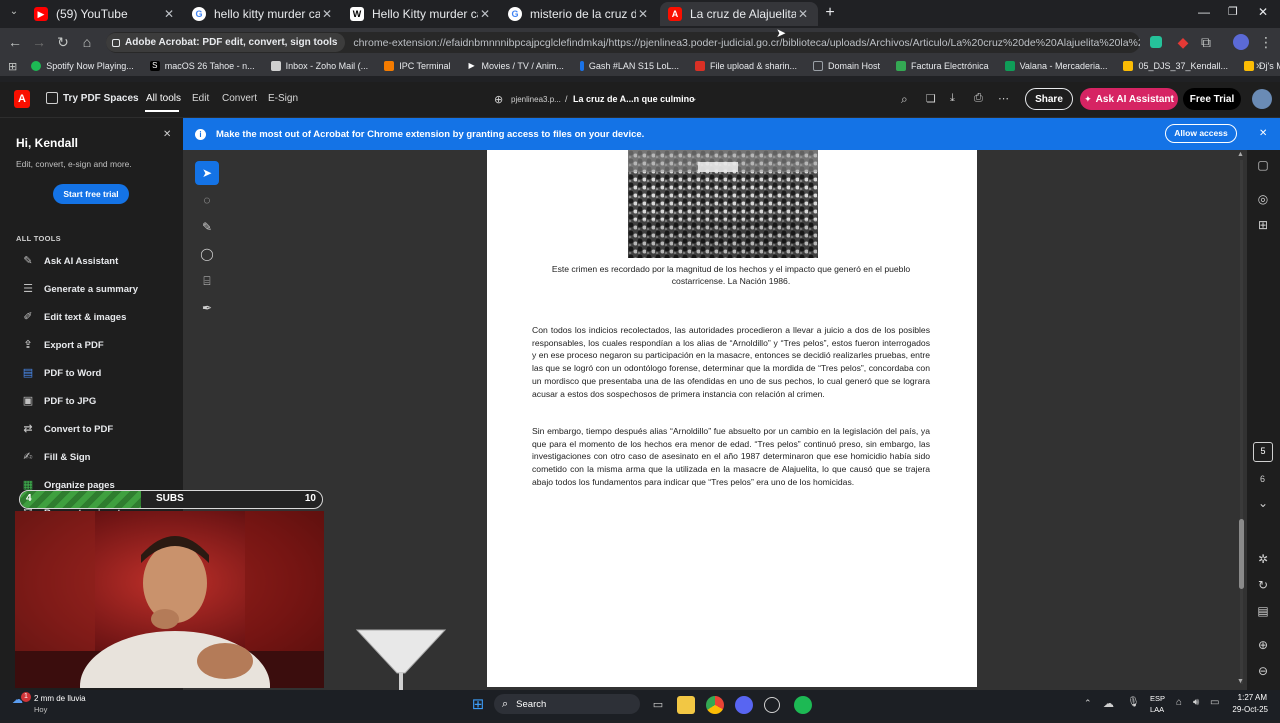  I want to click on next-page-number: 6, so click(1262, 479).